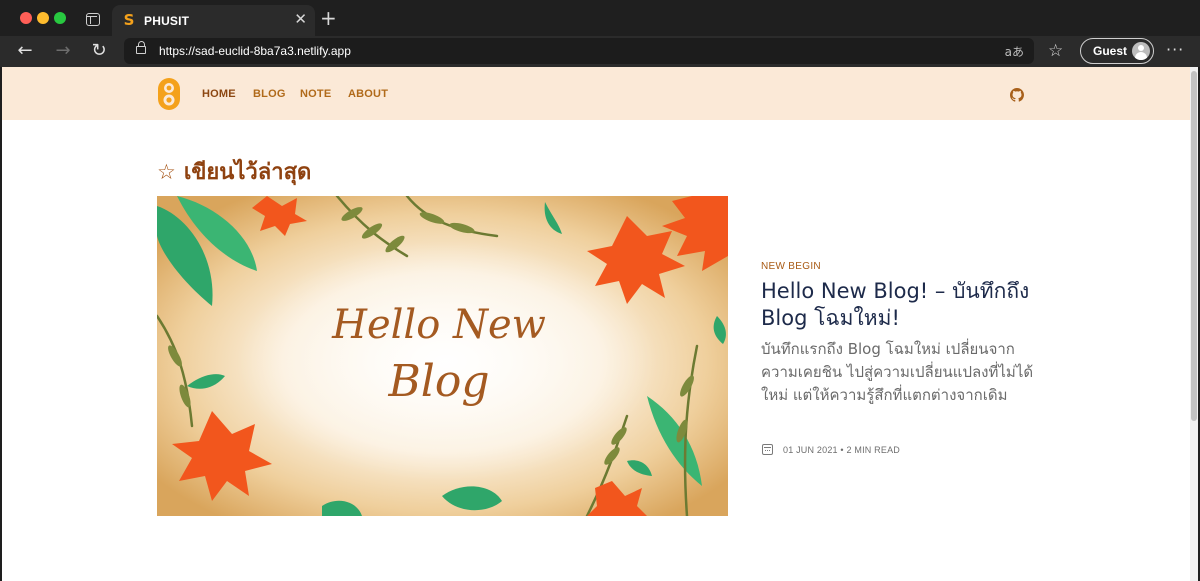 This screenshot has width=1200, height=581. What do you see at coordinates (300, 20) in the screenshot?
I see `close-icon: ✕` at bounding box center [300, 20].